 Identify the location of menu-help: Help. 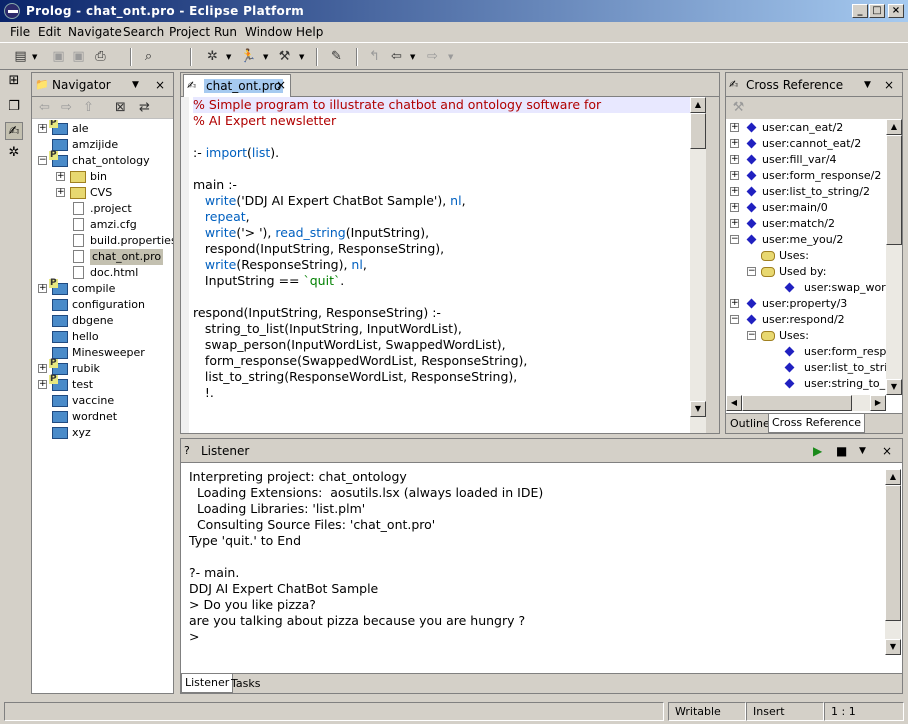
(309, 32).